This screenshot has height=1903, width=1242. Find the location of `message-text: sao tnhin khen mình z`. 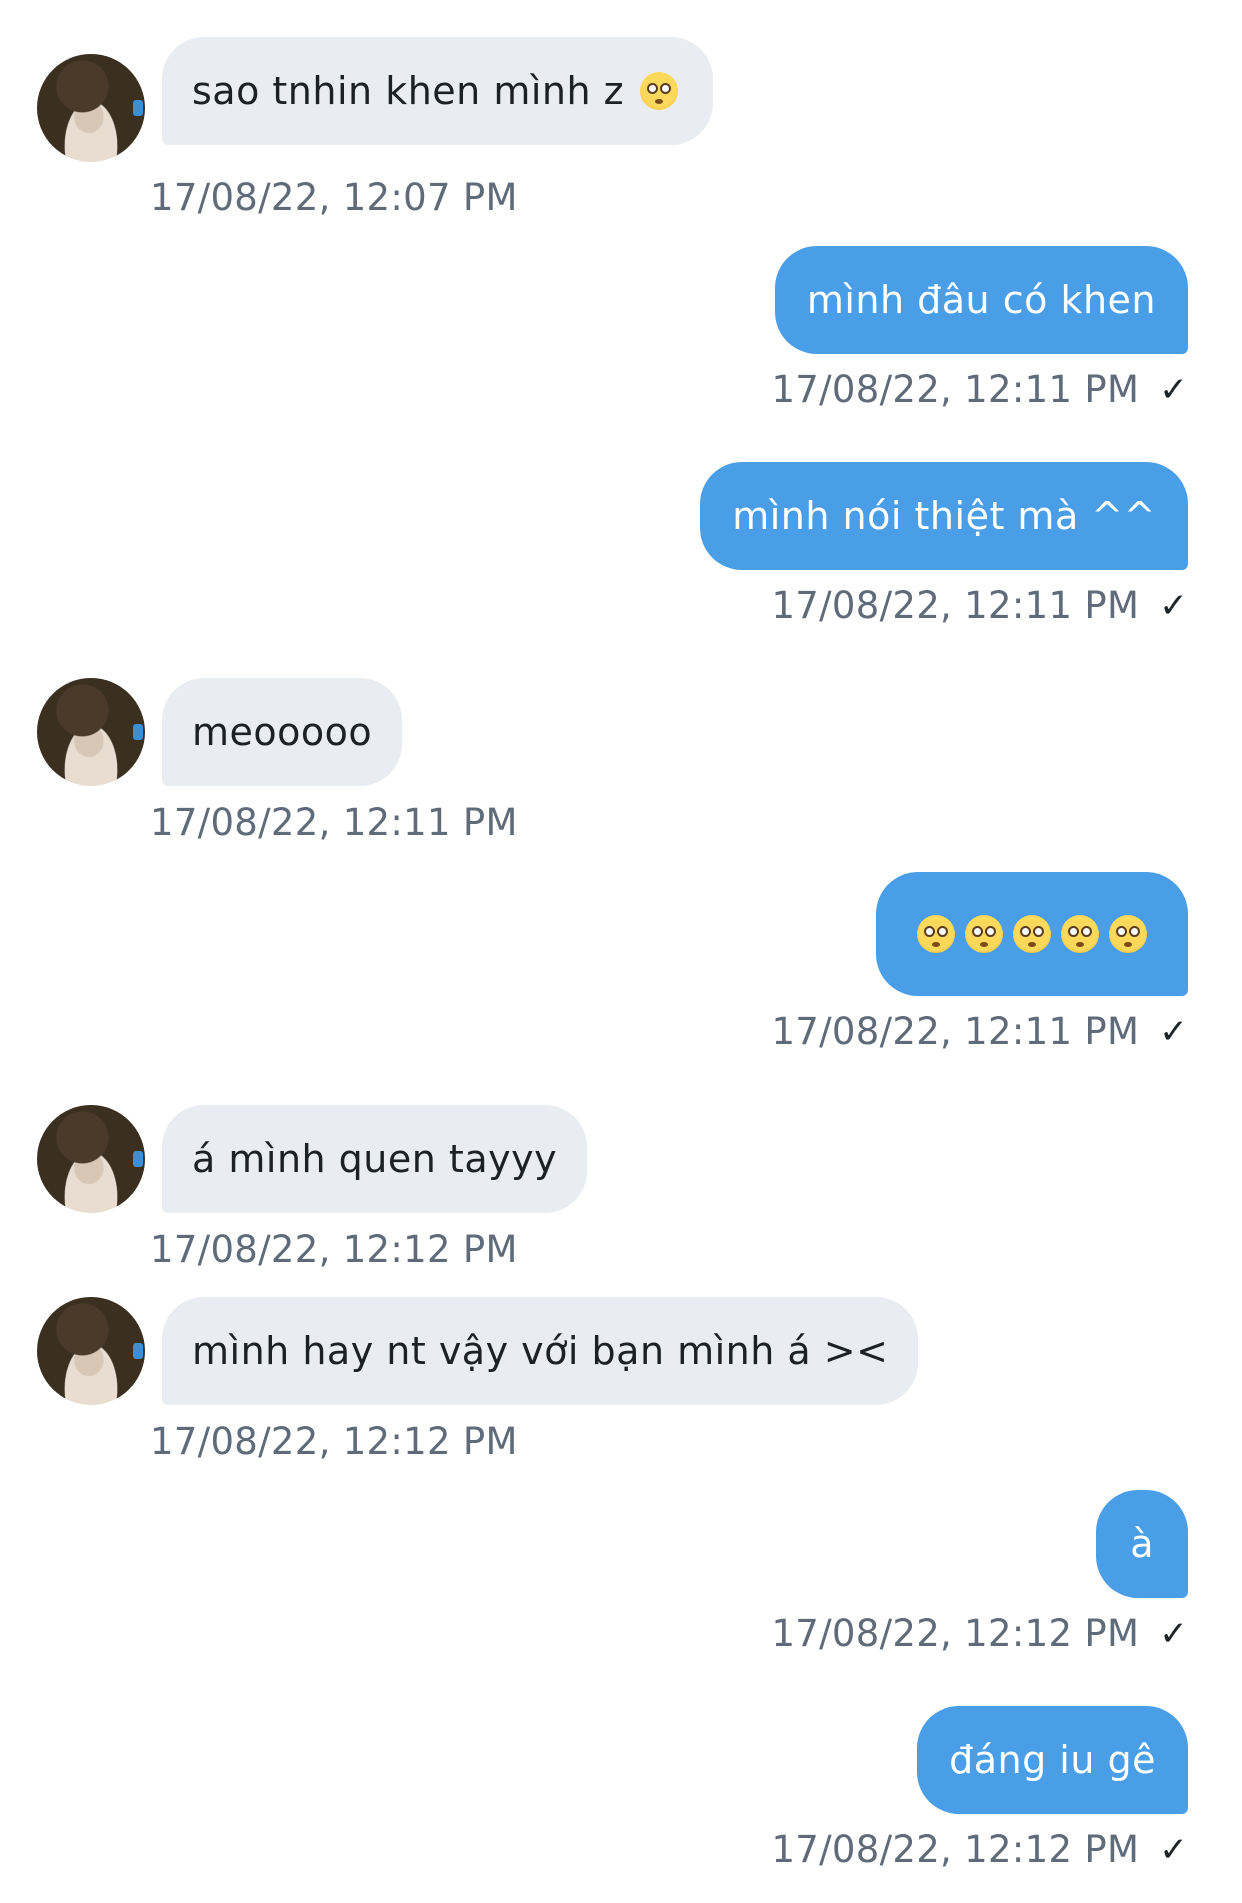

message-text: sao tnhin khen mình z is located at coordinates (408, 91).